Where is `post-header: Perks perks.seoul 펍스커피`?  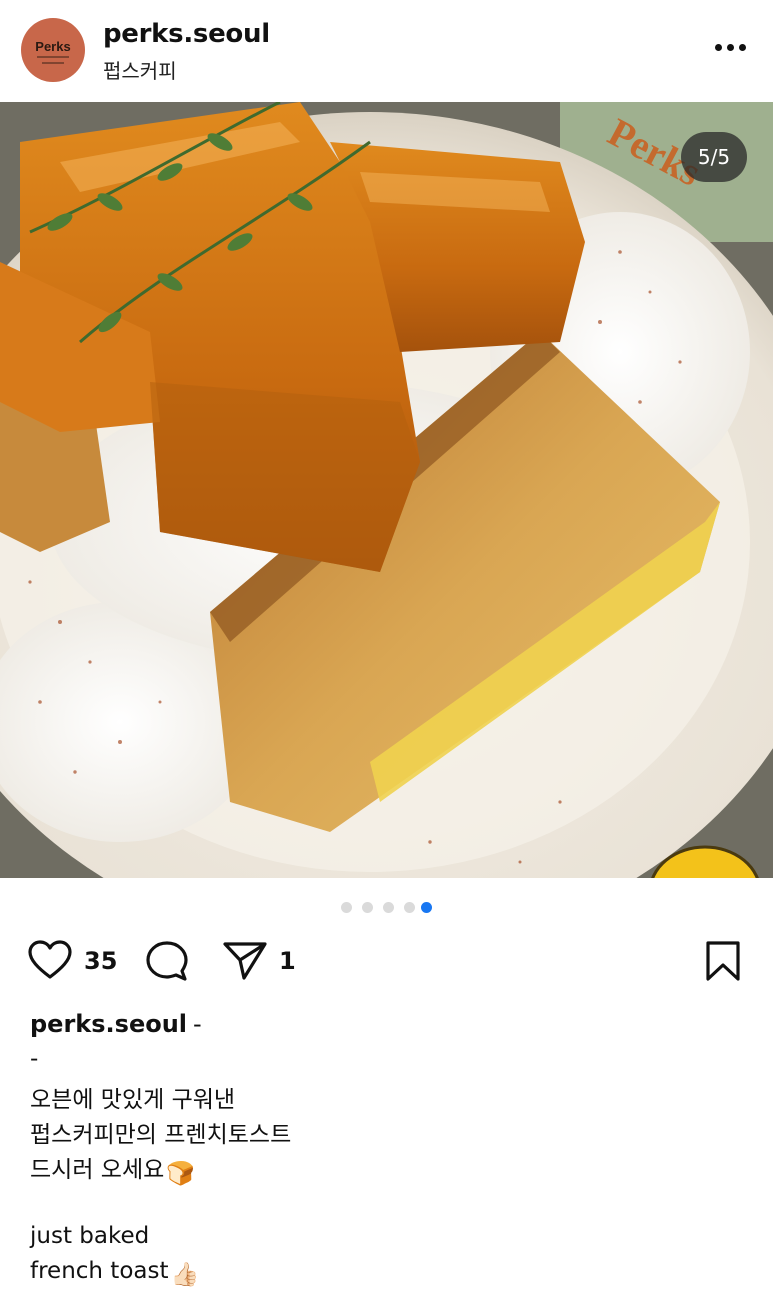 post-header: Perks perks.seoul 펍스커피 is located at coordinates (386, 51).